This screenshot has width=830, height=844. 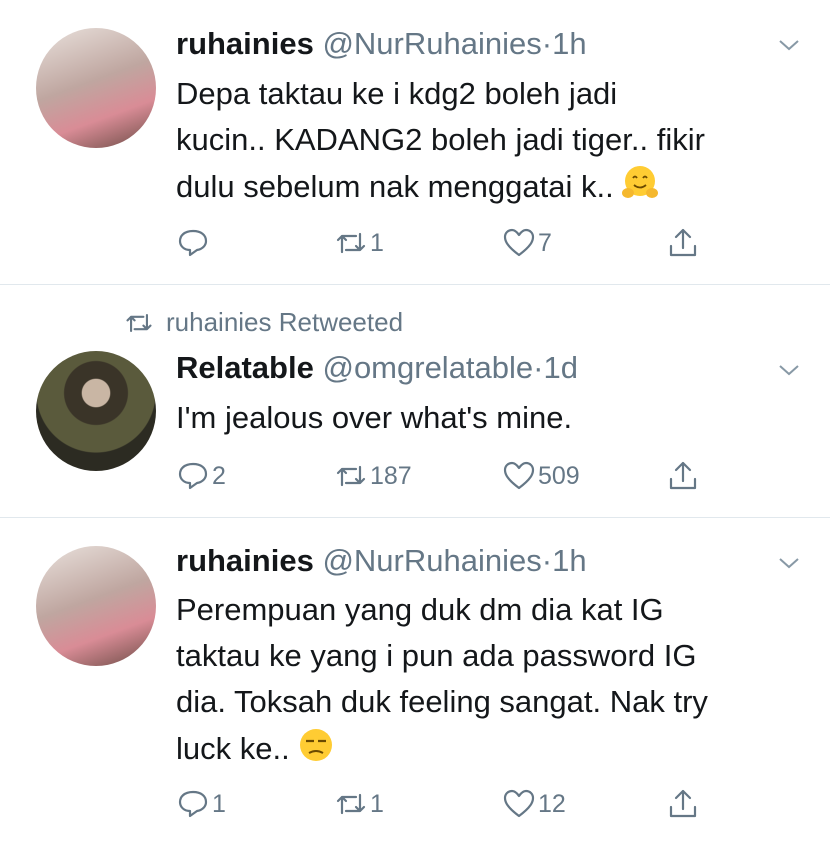 I want to click on retweet-button: 187, so click(x=373, y=476).